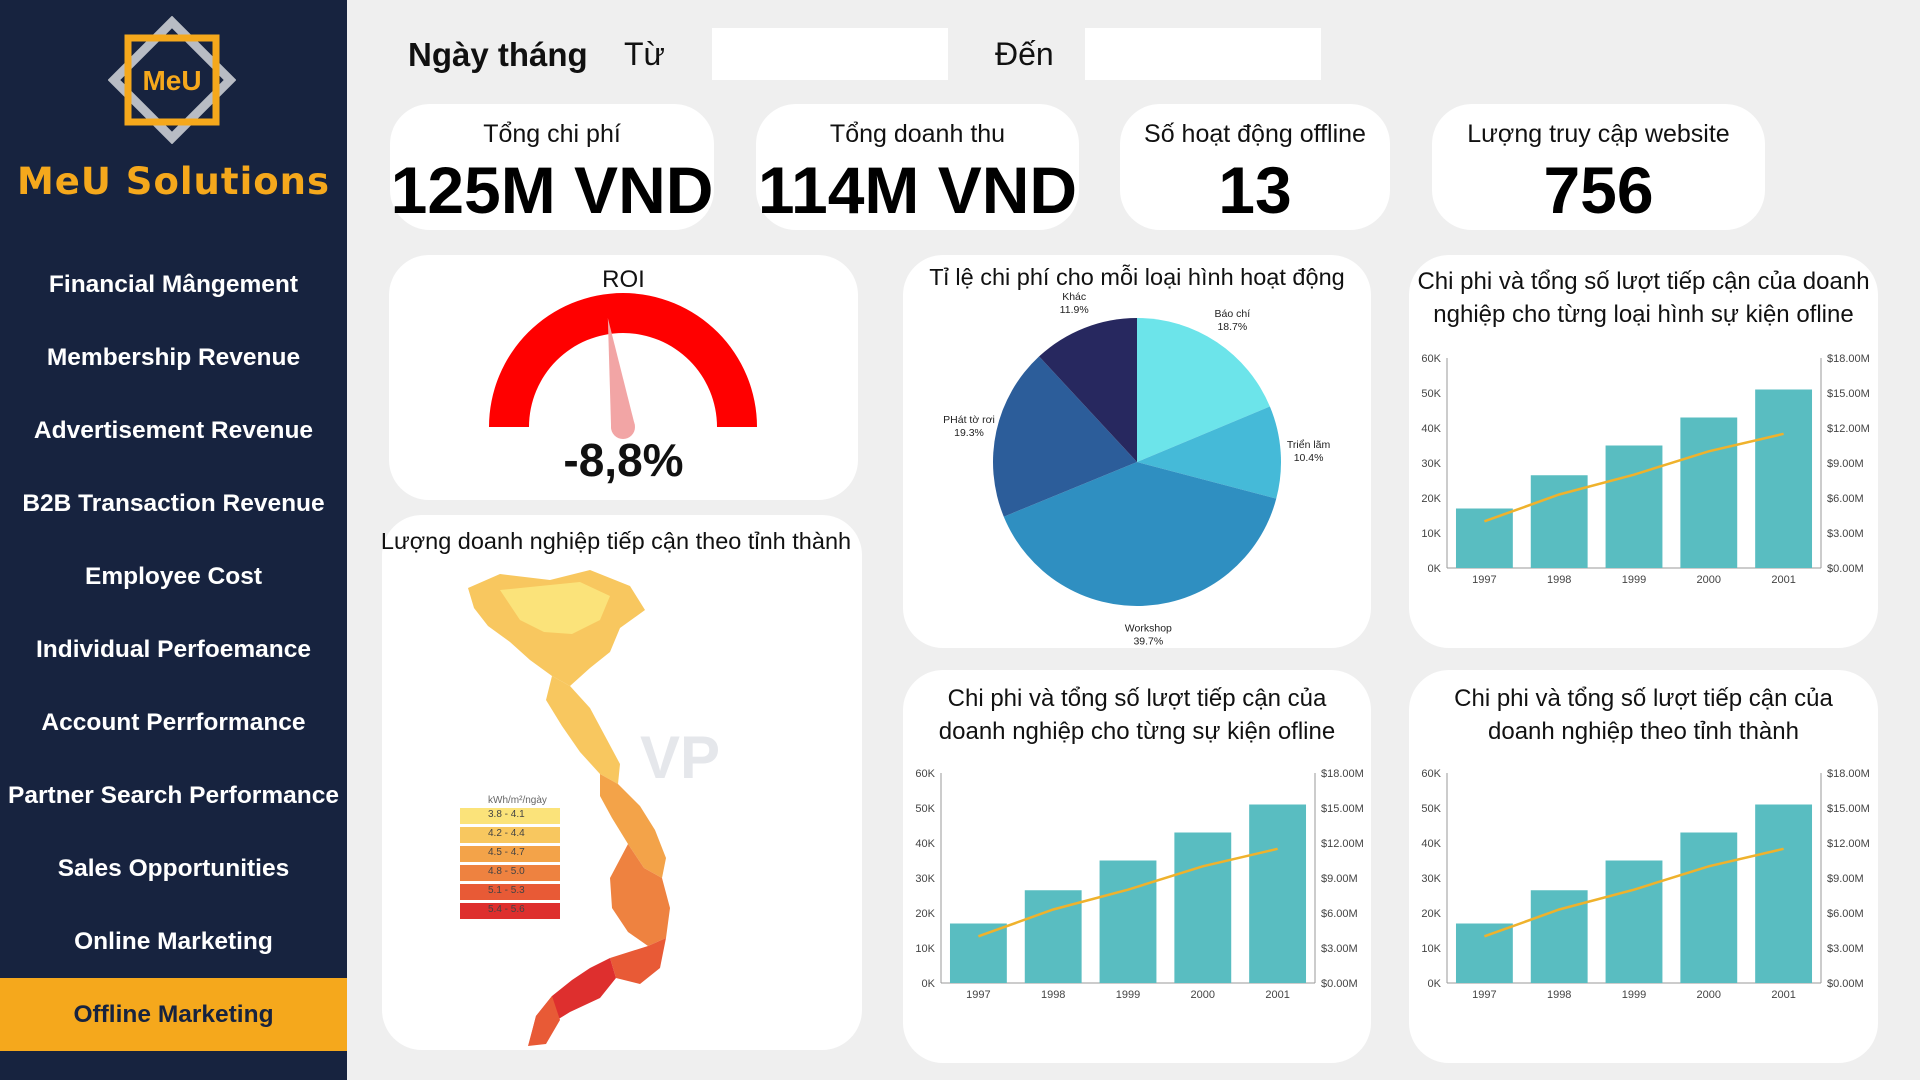 The image size is (1920, 1080). What do you see at coordinates (1074, 310) in the screenshot?
I see `pie-slice-percent: 11.9%` at bounding box center [1074, 310].